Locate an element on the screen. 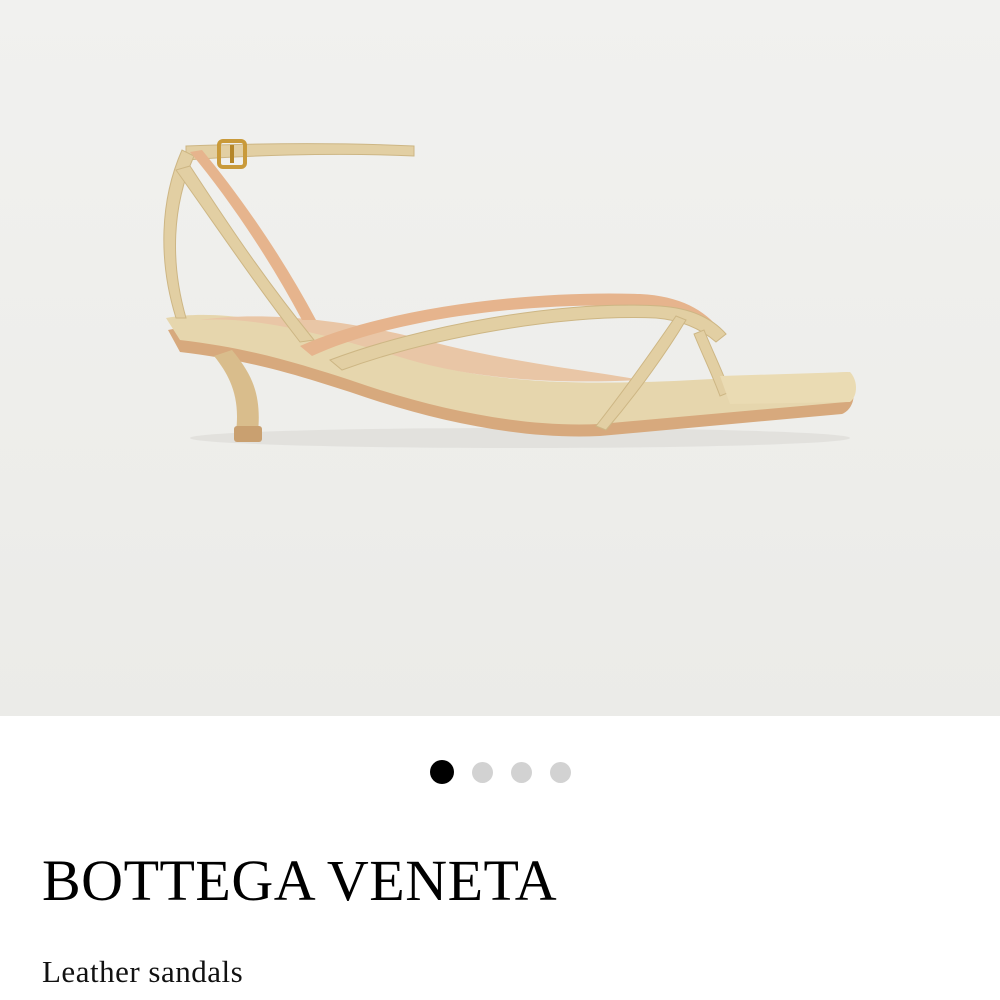 The height and width of the screenshot is (1000, 1000). sandal-side-strap-lining is located at coordinates (253, 235).